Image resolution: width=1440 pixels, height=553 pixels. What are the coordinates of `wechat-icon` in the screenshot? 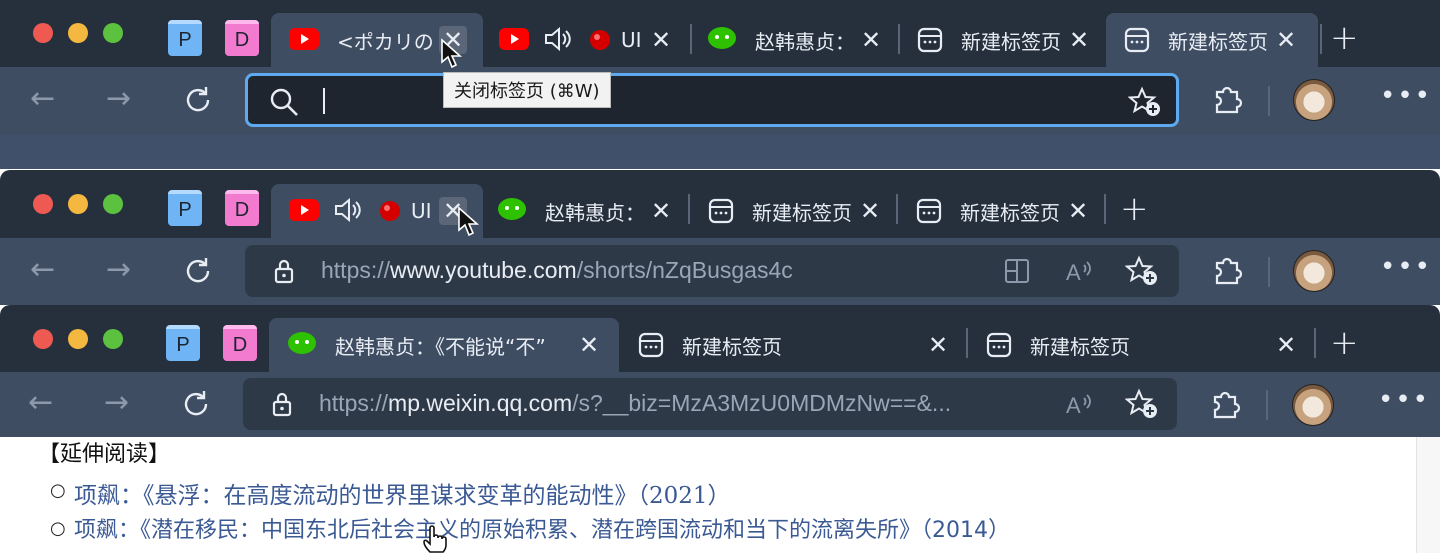 It's located at (512, 209).